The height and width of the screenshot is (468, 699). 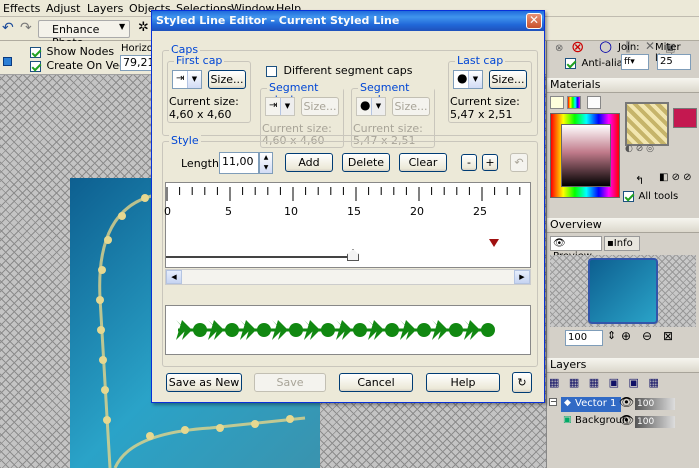 What do you see at coordinates (490, 162) in the screenshot?
I see `zoom-plus-button: +` at bounding box center [490, 162].